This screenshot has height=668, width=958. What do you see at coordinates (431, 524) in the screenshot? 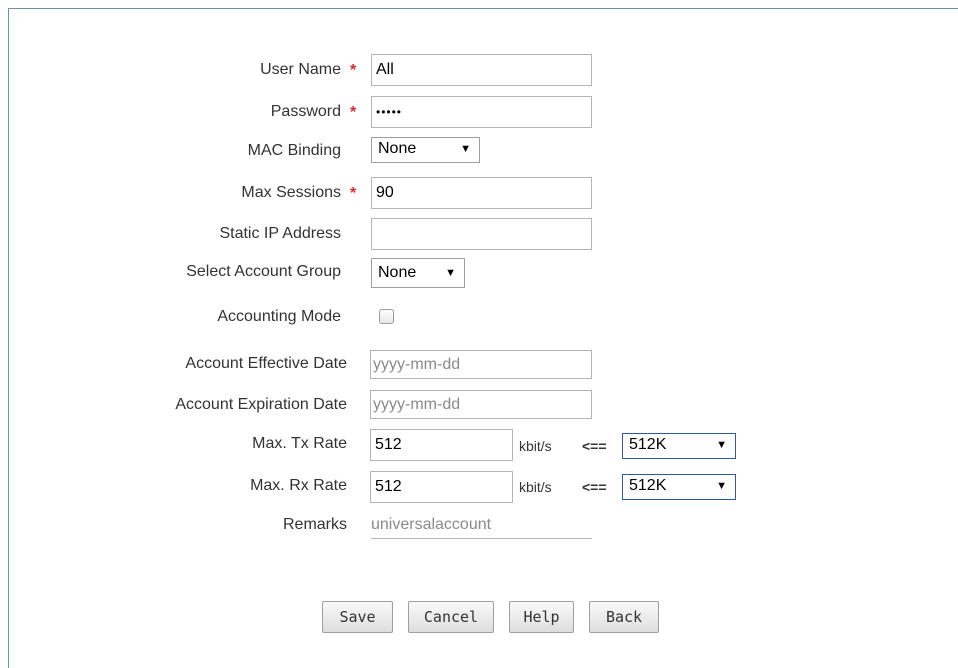
I see `remarks-value: universalaccount` at bounding box center [431, 524].